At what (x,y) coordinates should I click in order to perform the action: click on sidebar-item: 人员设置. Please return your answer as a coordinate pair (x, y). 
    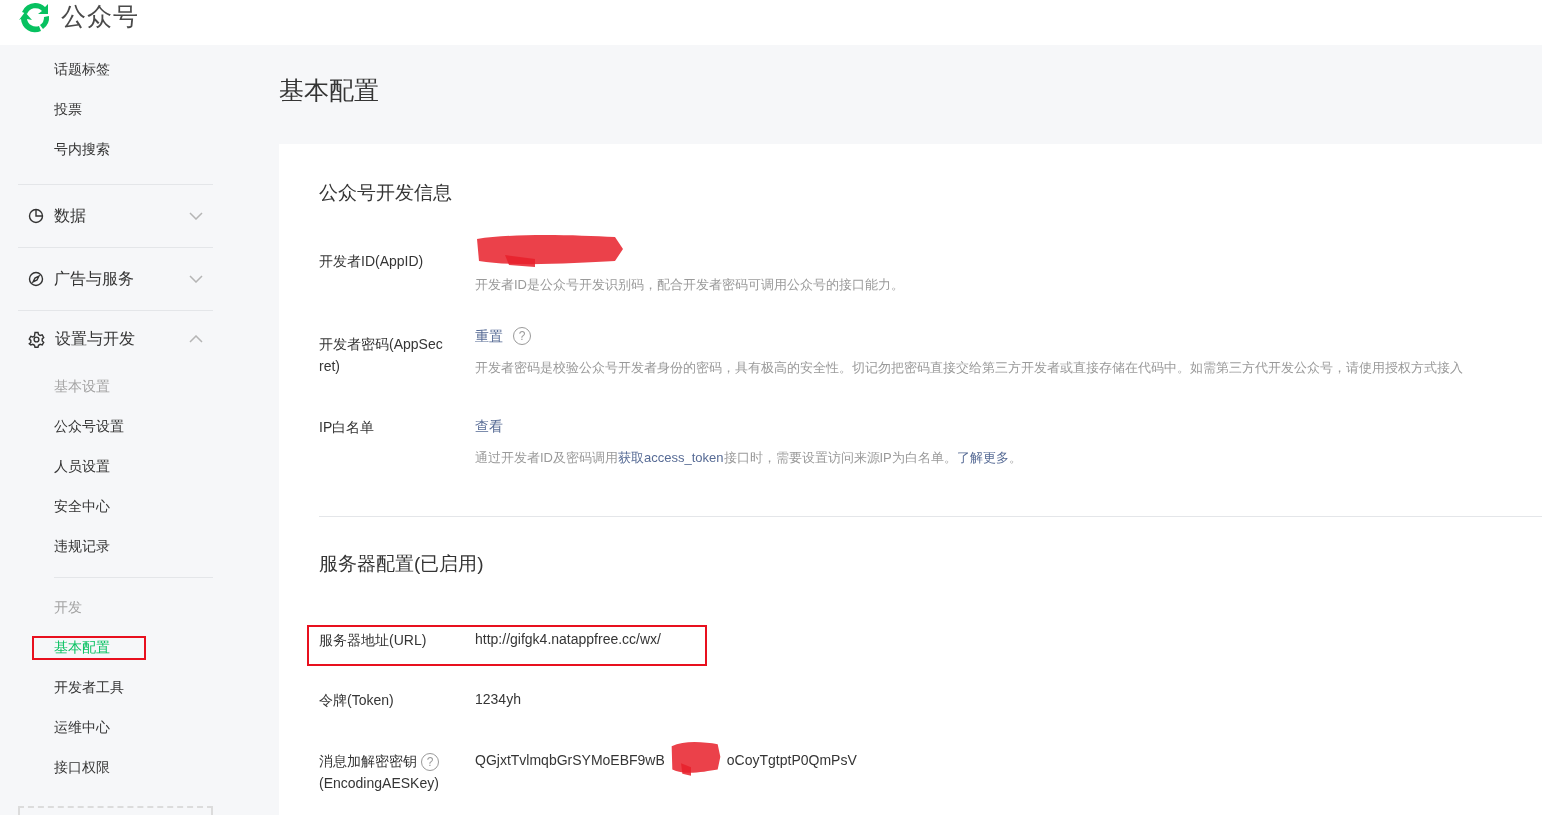
    Looking at the image, I should click on (115, 467).